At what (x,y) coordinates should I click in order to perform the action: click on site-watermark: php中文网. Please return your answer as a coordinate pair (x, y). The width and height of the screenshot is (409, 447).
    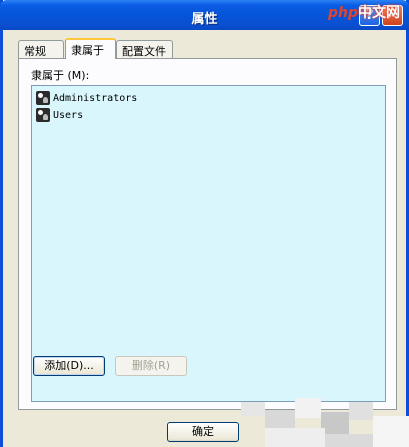
    Looking at the image, I should click on (364, 11).